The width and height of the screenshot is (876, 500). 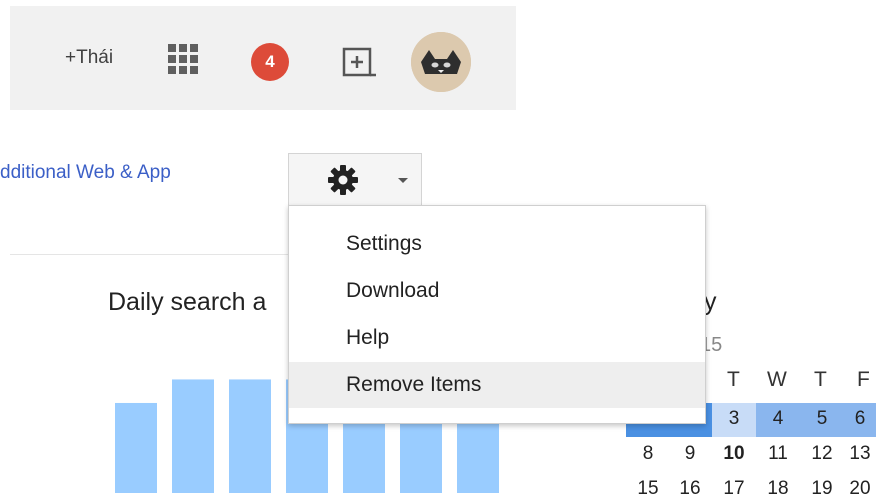 What do you see at coordinates (690, 454) in the screenshot?
I see `calendar-day: 9` at bounding box center [690, 454].